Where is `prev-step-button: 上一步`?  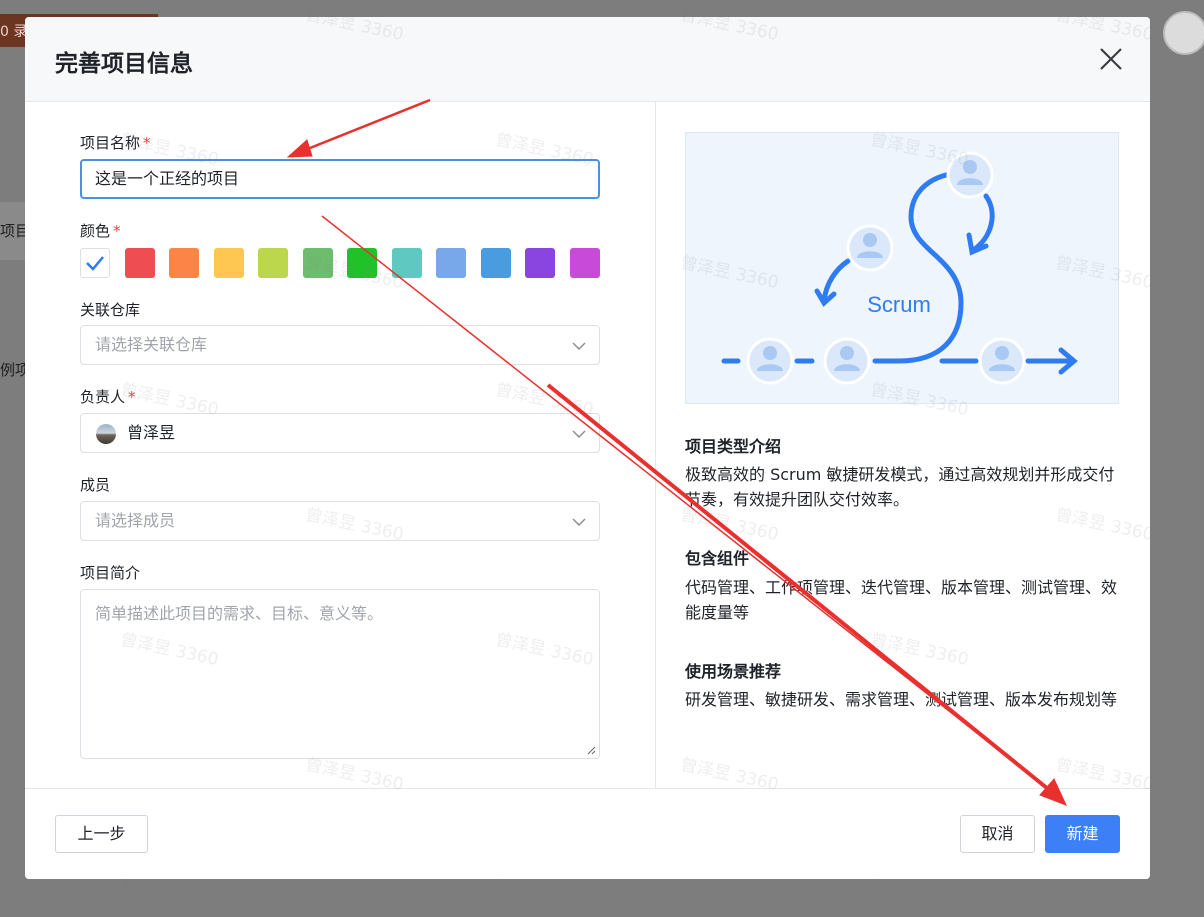 prev-step-button: 上一步 is located at coordinates (101, 834).